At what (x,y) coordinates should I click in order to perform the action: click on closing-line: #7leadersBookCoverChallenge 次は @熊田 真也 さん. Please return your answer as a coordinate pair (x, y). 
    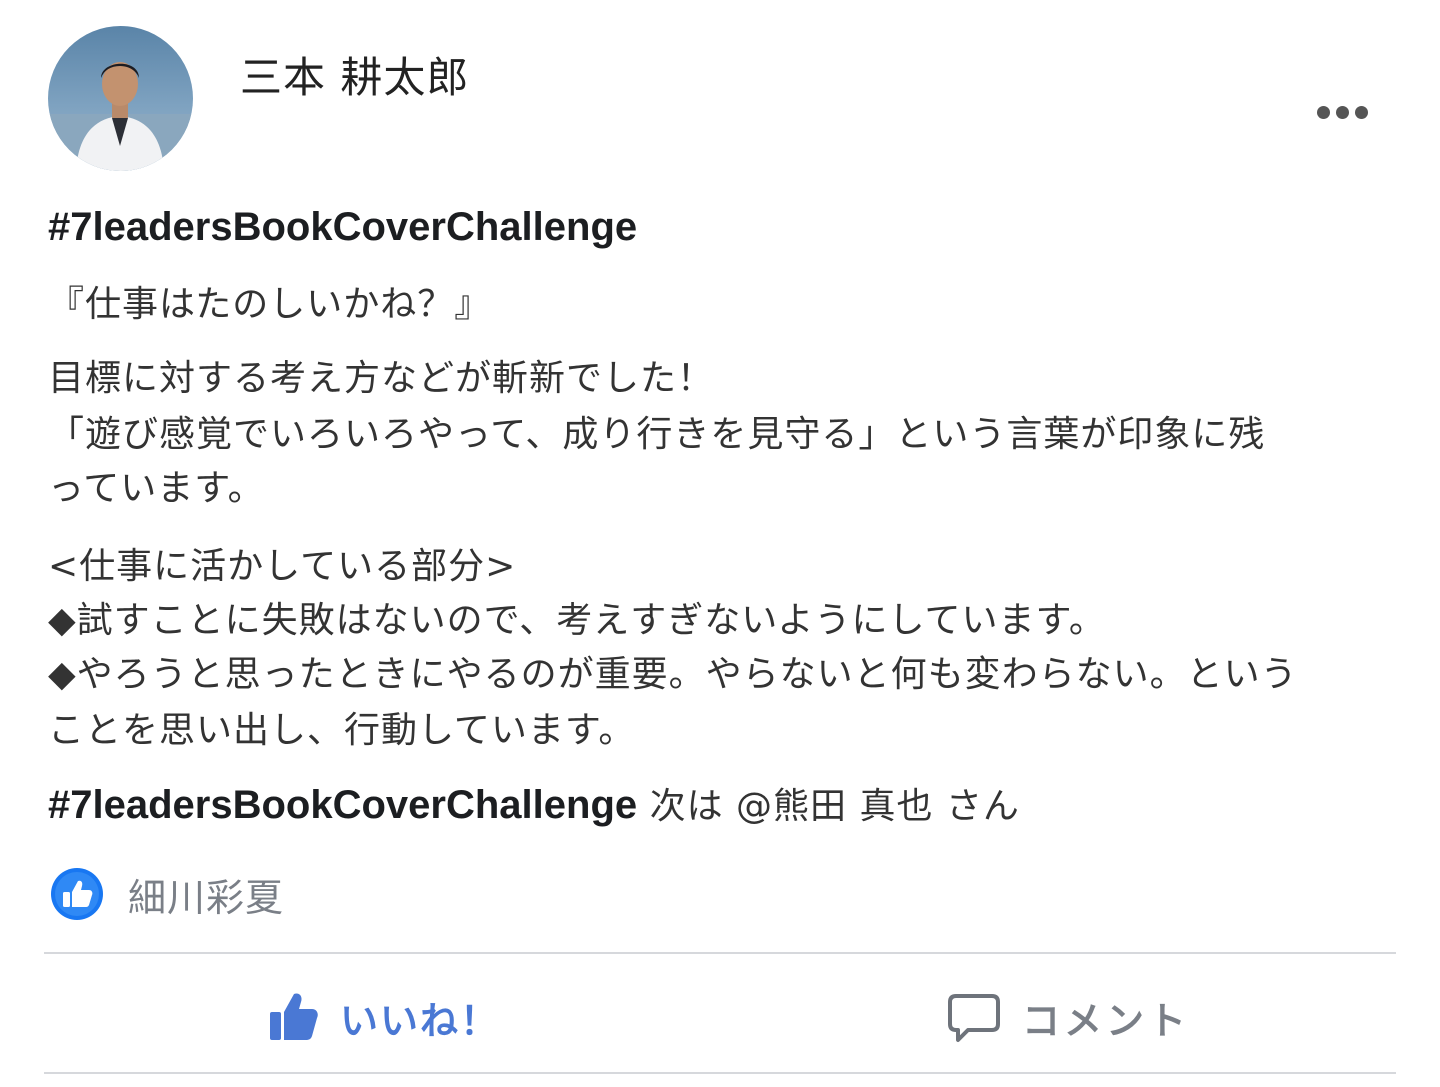
    Looking at the image, I should click on (534, 806).